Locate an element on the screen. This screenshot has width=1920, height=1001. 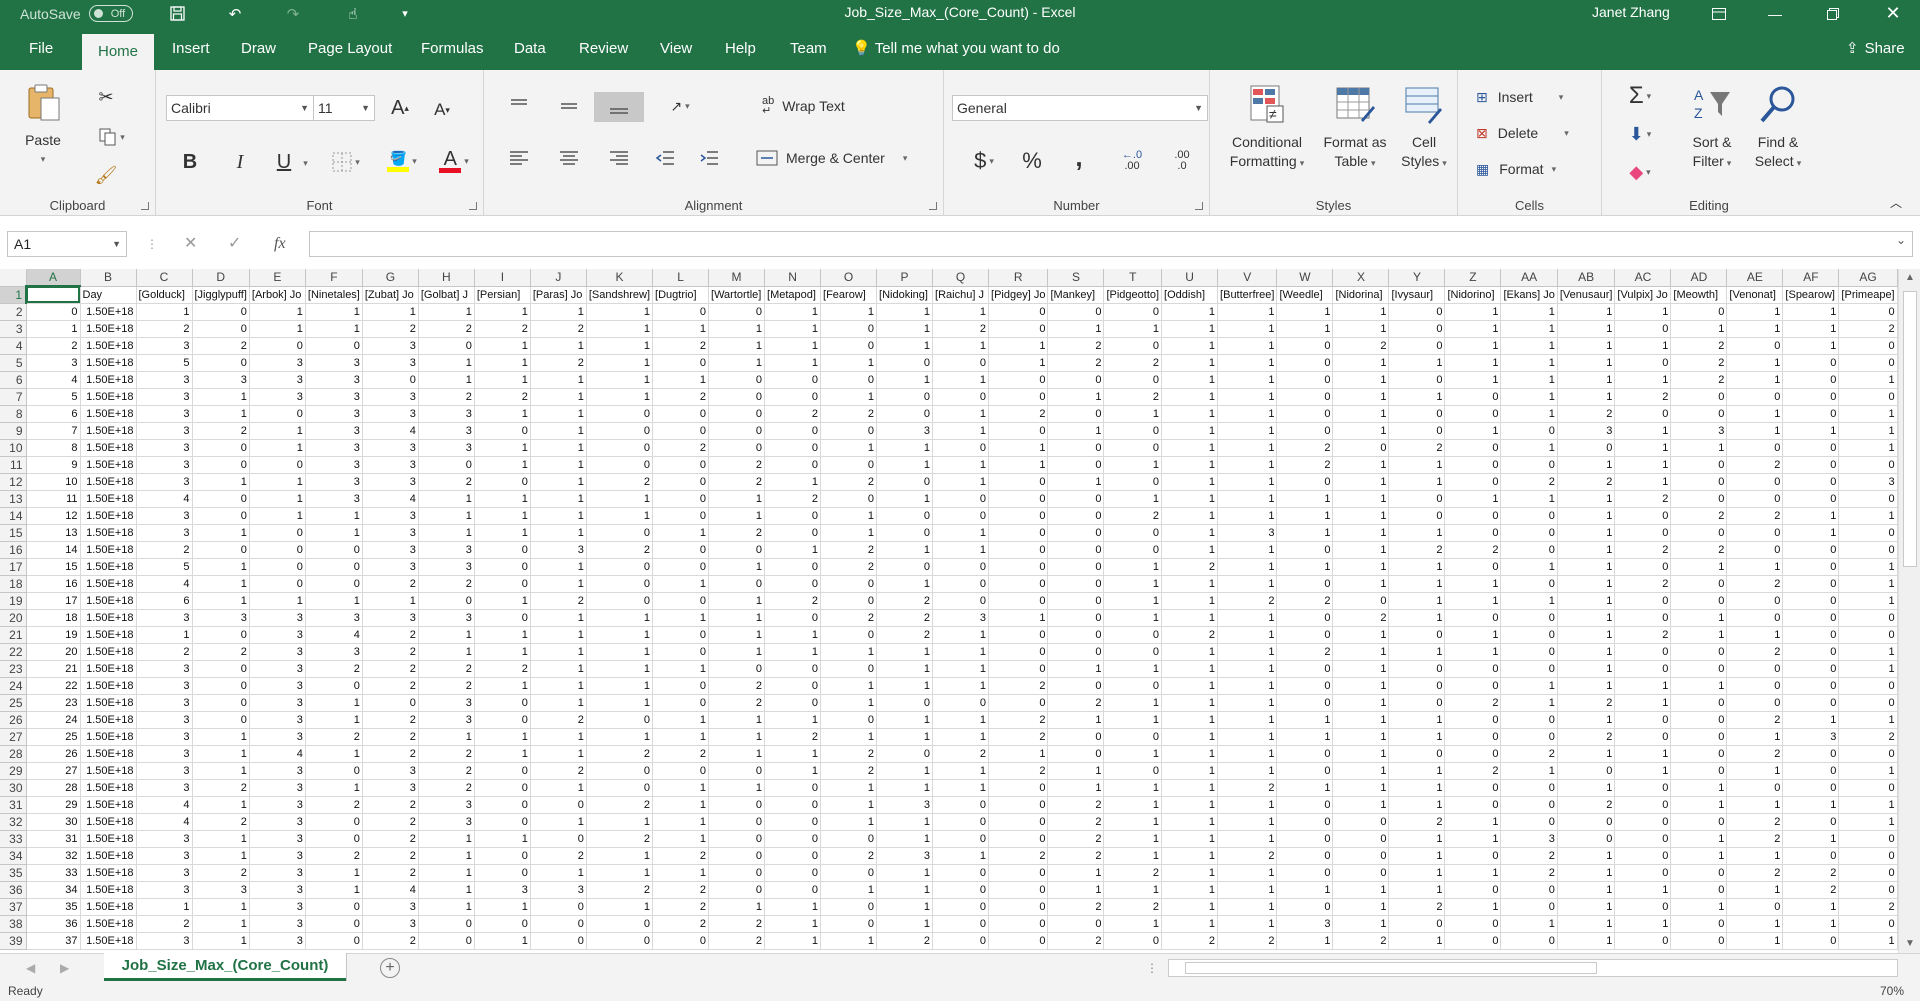
vertical-scroll-thumb is located at coordinates (1910, 429).